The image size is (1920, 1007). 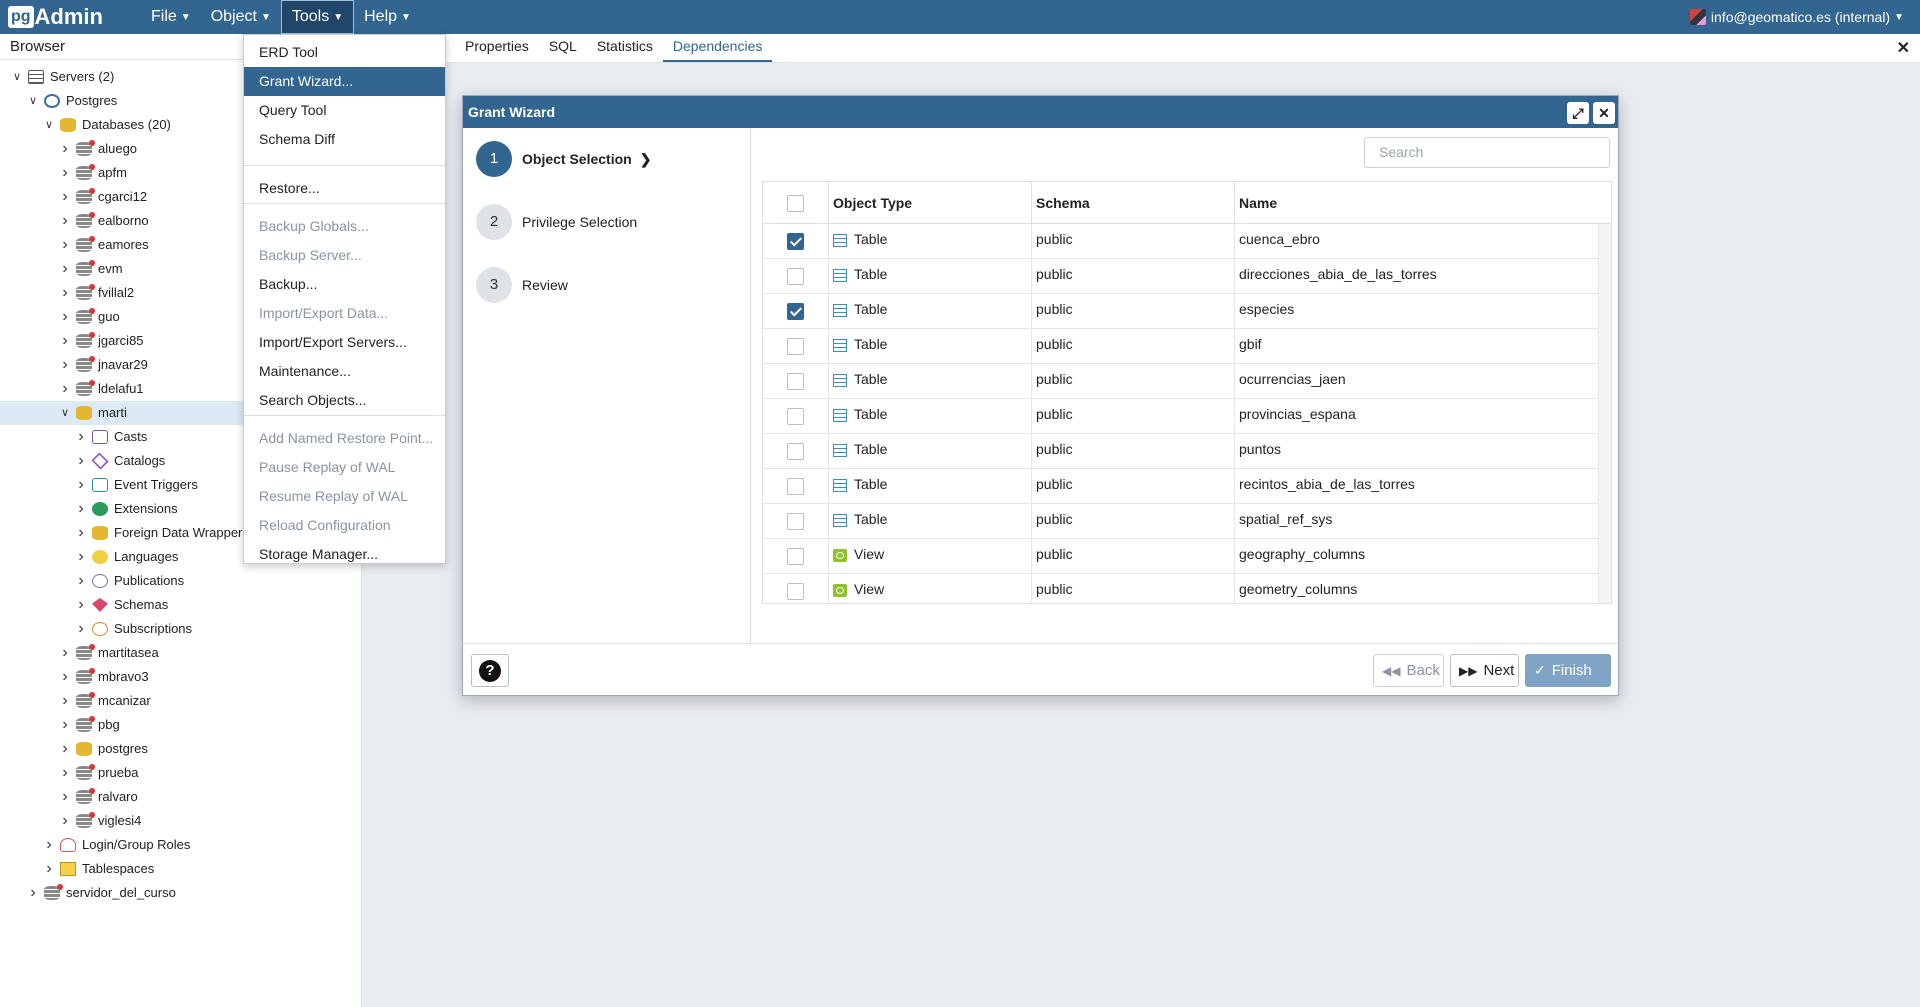 What do you see at coordinates (180, 725) in the screenshot?
I see `tree-node: › pbg` at bounding box center [180, 725].